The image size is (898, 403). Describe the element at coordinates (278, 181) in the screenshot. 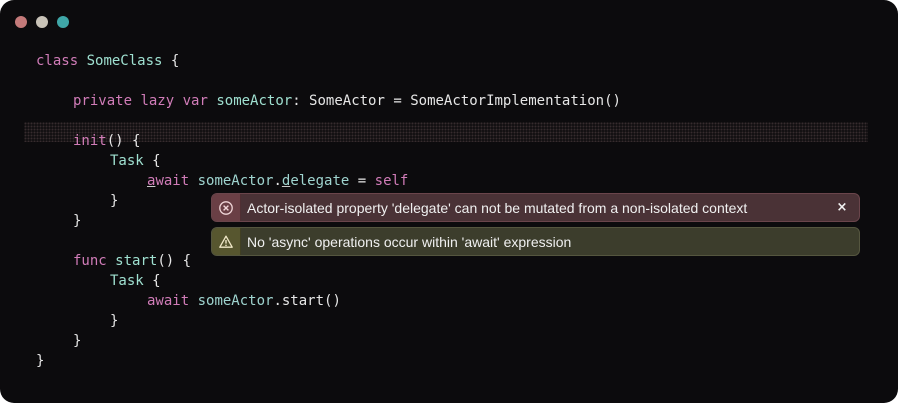

I see `code-line-error: await someActor.delegate = self` at that location.